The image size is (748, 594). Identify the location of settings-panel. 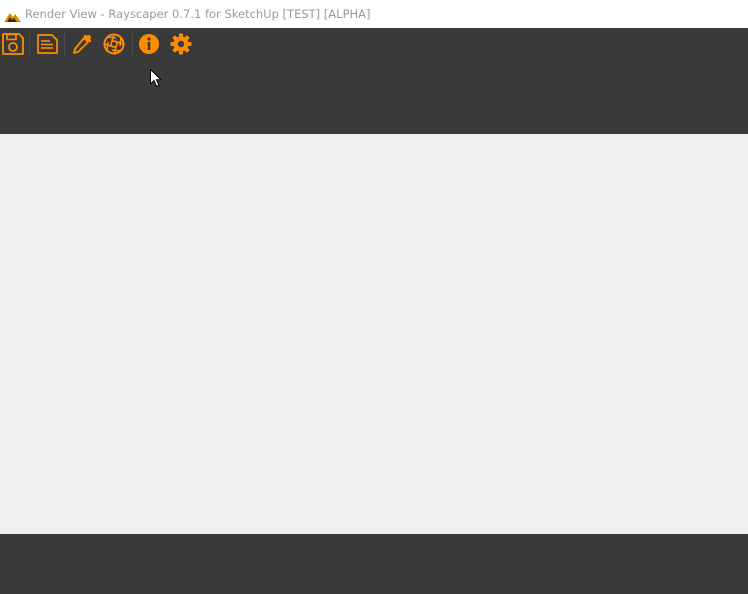
(374, 97).